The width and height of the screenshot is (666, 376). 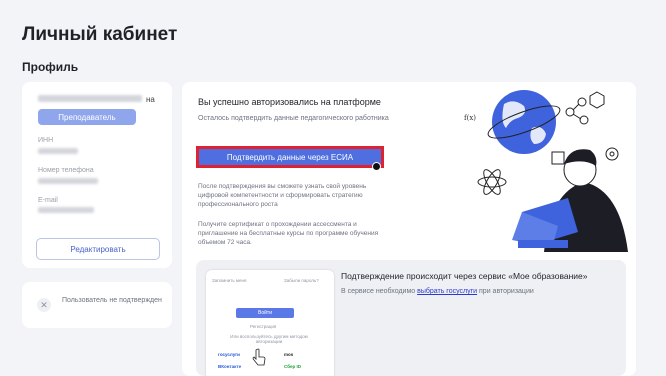 What do you see at coordinates (524, 122) in the screenshot?
I see `globe-icon` at bounding box center [524, 122].